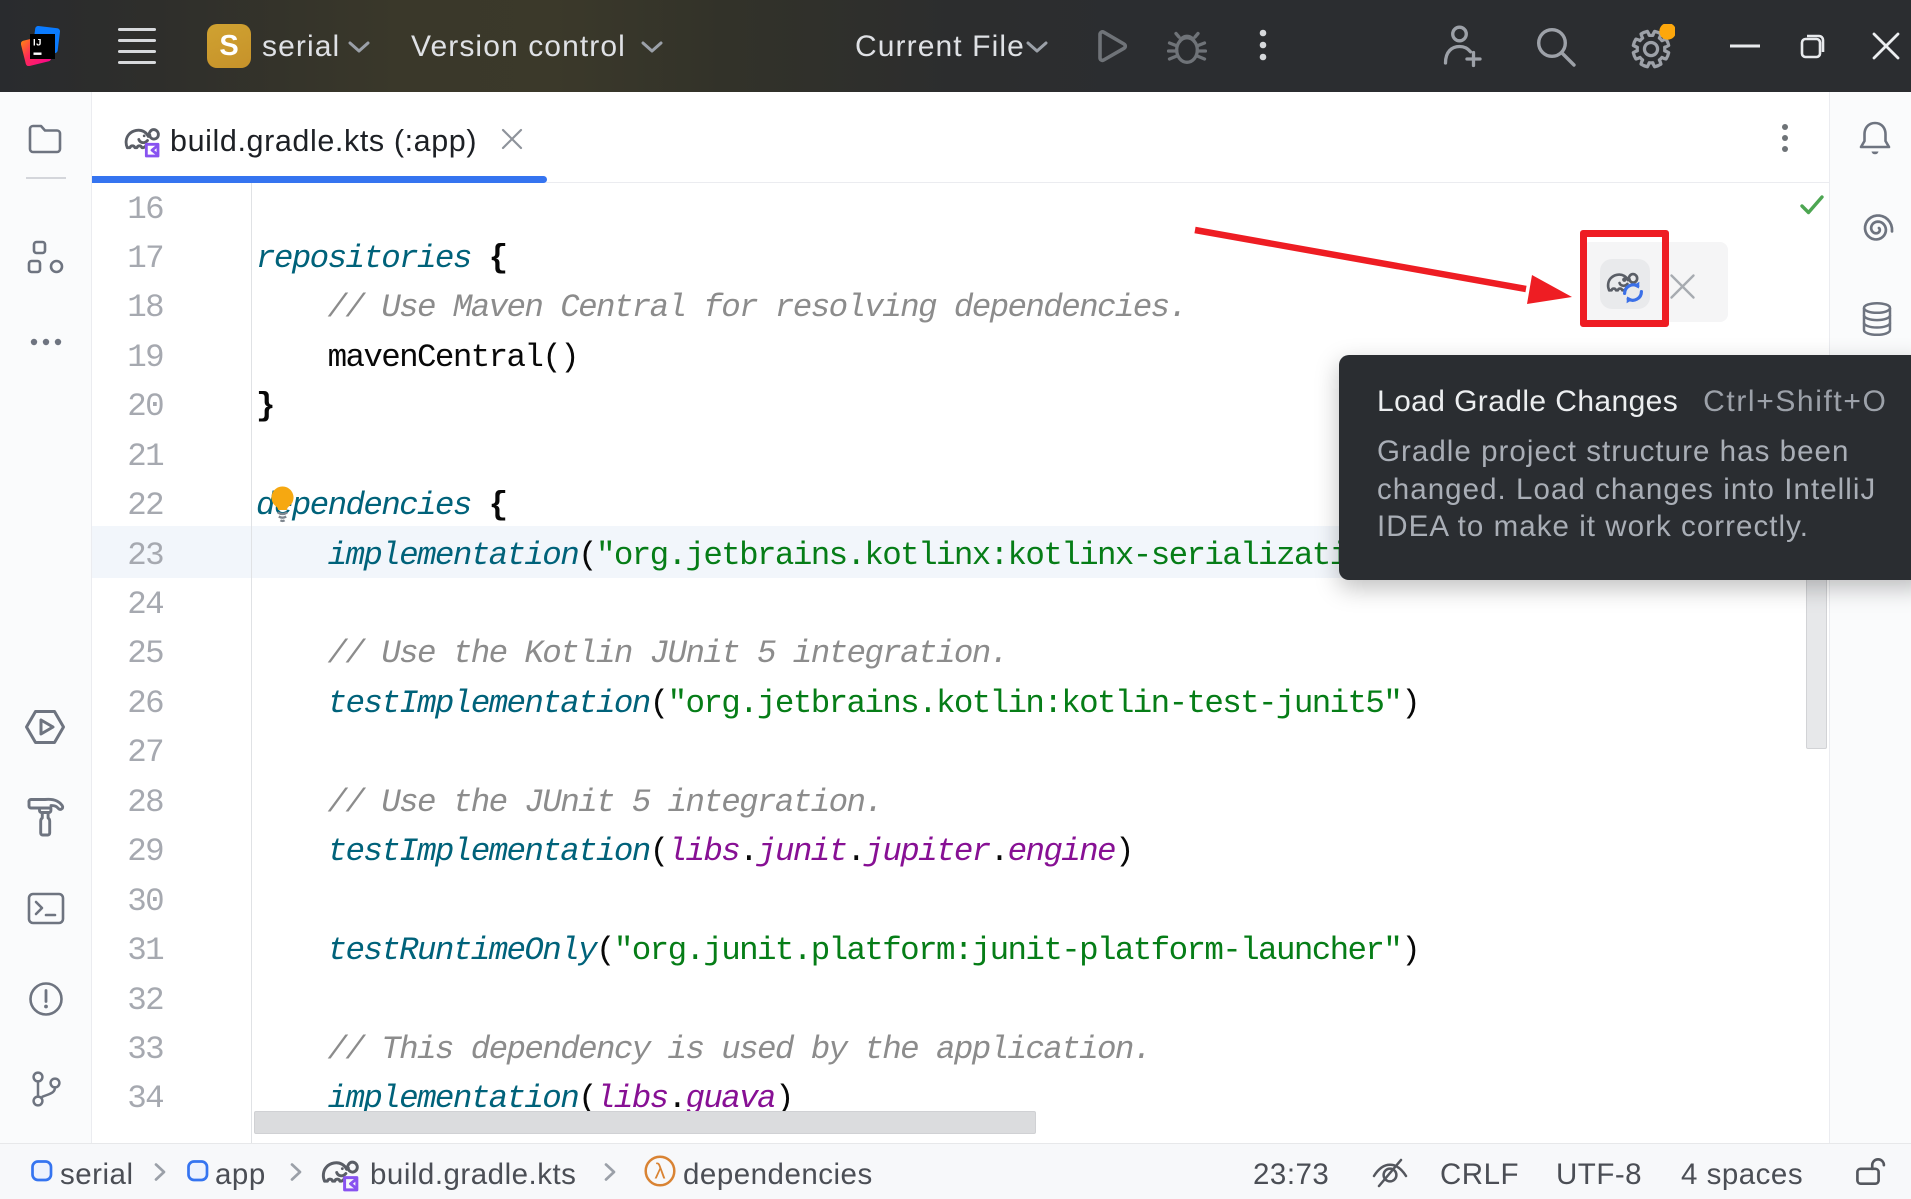 This screenshot has height=1199, width=1911. What do you see at coordinates (660, 1171) in the screenshot?
I see `svg-text: λ` at bounding box center [660, 1171].